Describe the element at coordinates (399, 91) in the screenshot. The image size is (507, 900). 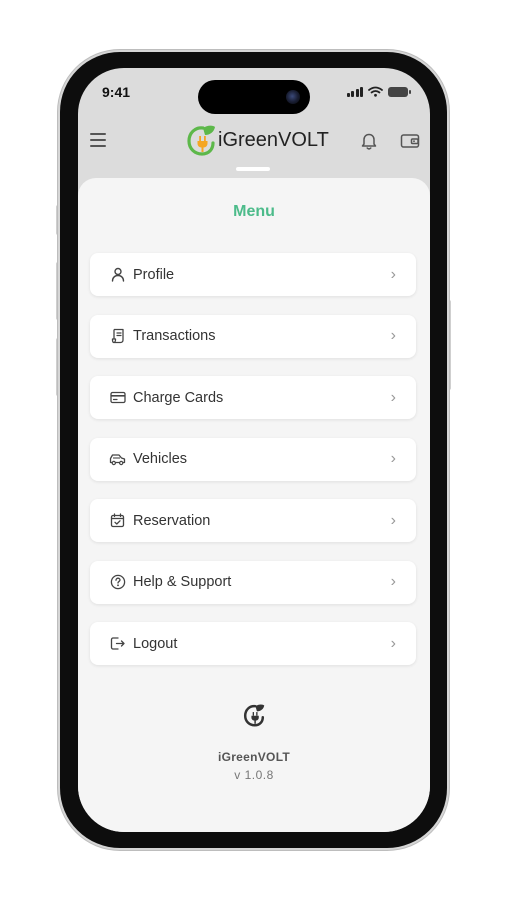
I see `battery-icon` at that location.